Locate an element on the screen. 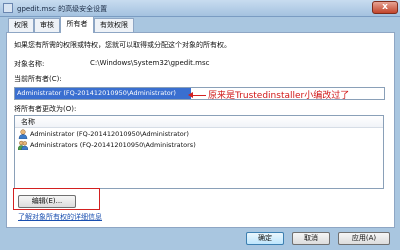  group-icon is located at coordinates (23, 145).